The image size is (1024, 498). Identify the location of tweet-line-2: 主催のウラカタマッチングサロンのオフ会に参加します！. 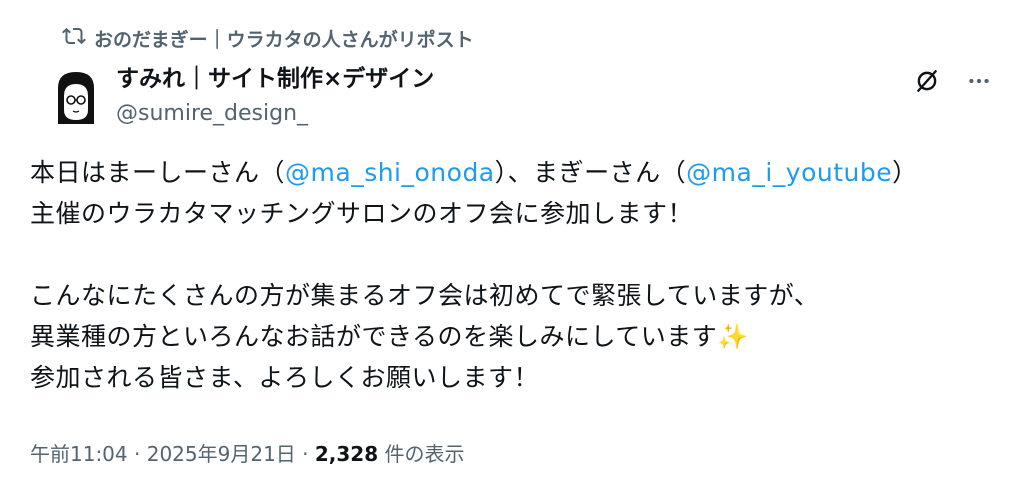
(362, 213).